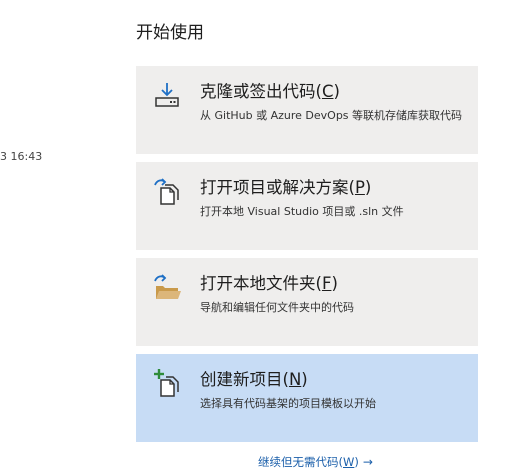 Image resolution: width=509 pixels, height=473 pixels. What do you see at coordinates (367, 462) in the screenshot?
I see `arrow-right-icon: →` at bounding box center [367, 462].